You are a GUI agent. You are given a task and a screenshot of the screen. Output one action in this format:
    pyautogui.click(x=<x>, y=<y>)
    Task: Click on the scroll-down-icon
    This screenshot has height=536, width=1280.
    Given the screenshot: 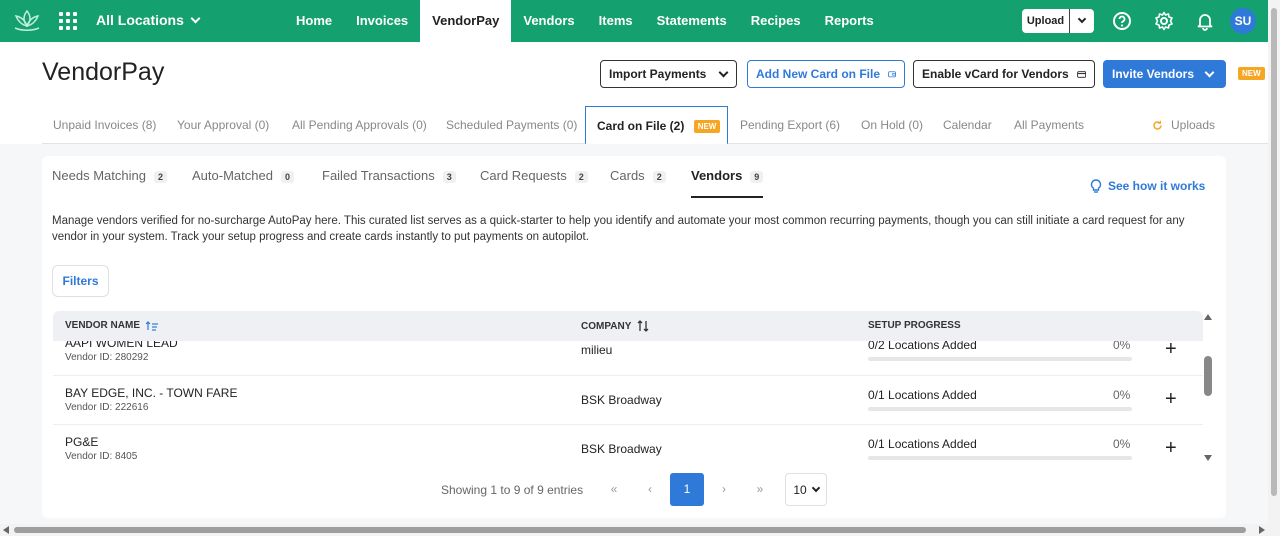 What is the action you would take?
    pyautogui.click(x=1208, y=458)
    